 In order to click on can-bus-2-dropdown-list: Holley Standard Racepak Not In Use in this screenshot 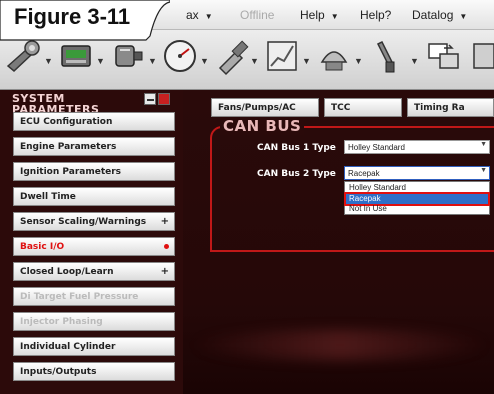, I will do `click(417, 198)`.